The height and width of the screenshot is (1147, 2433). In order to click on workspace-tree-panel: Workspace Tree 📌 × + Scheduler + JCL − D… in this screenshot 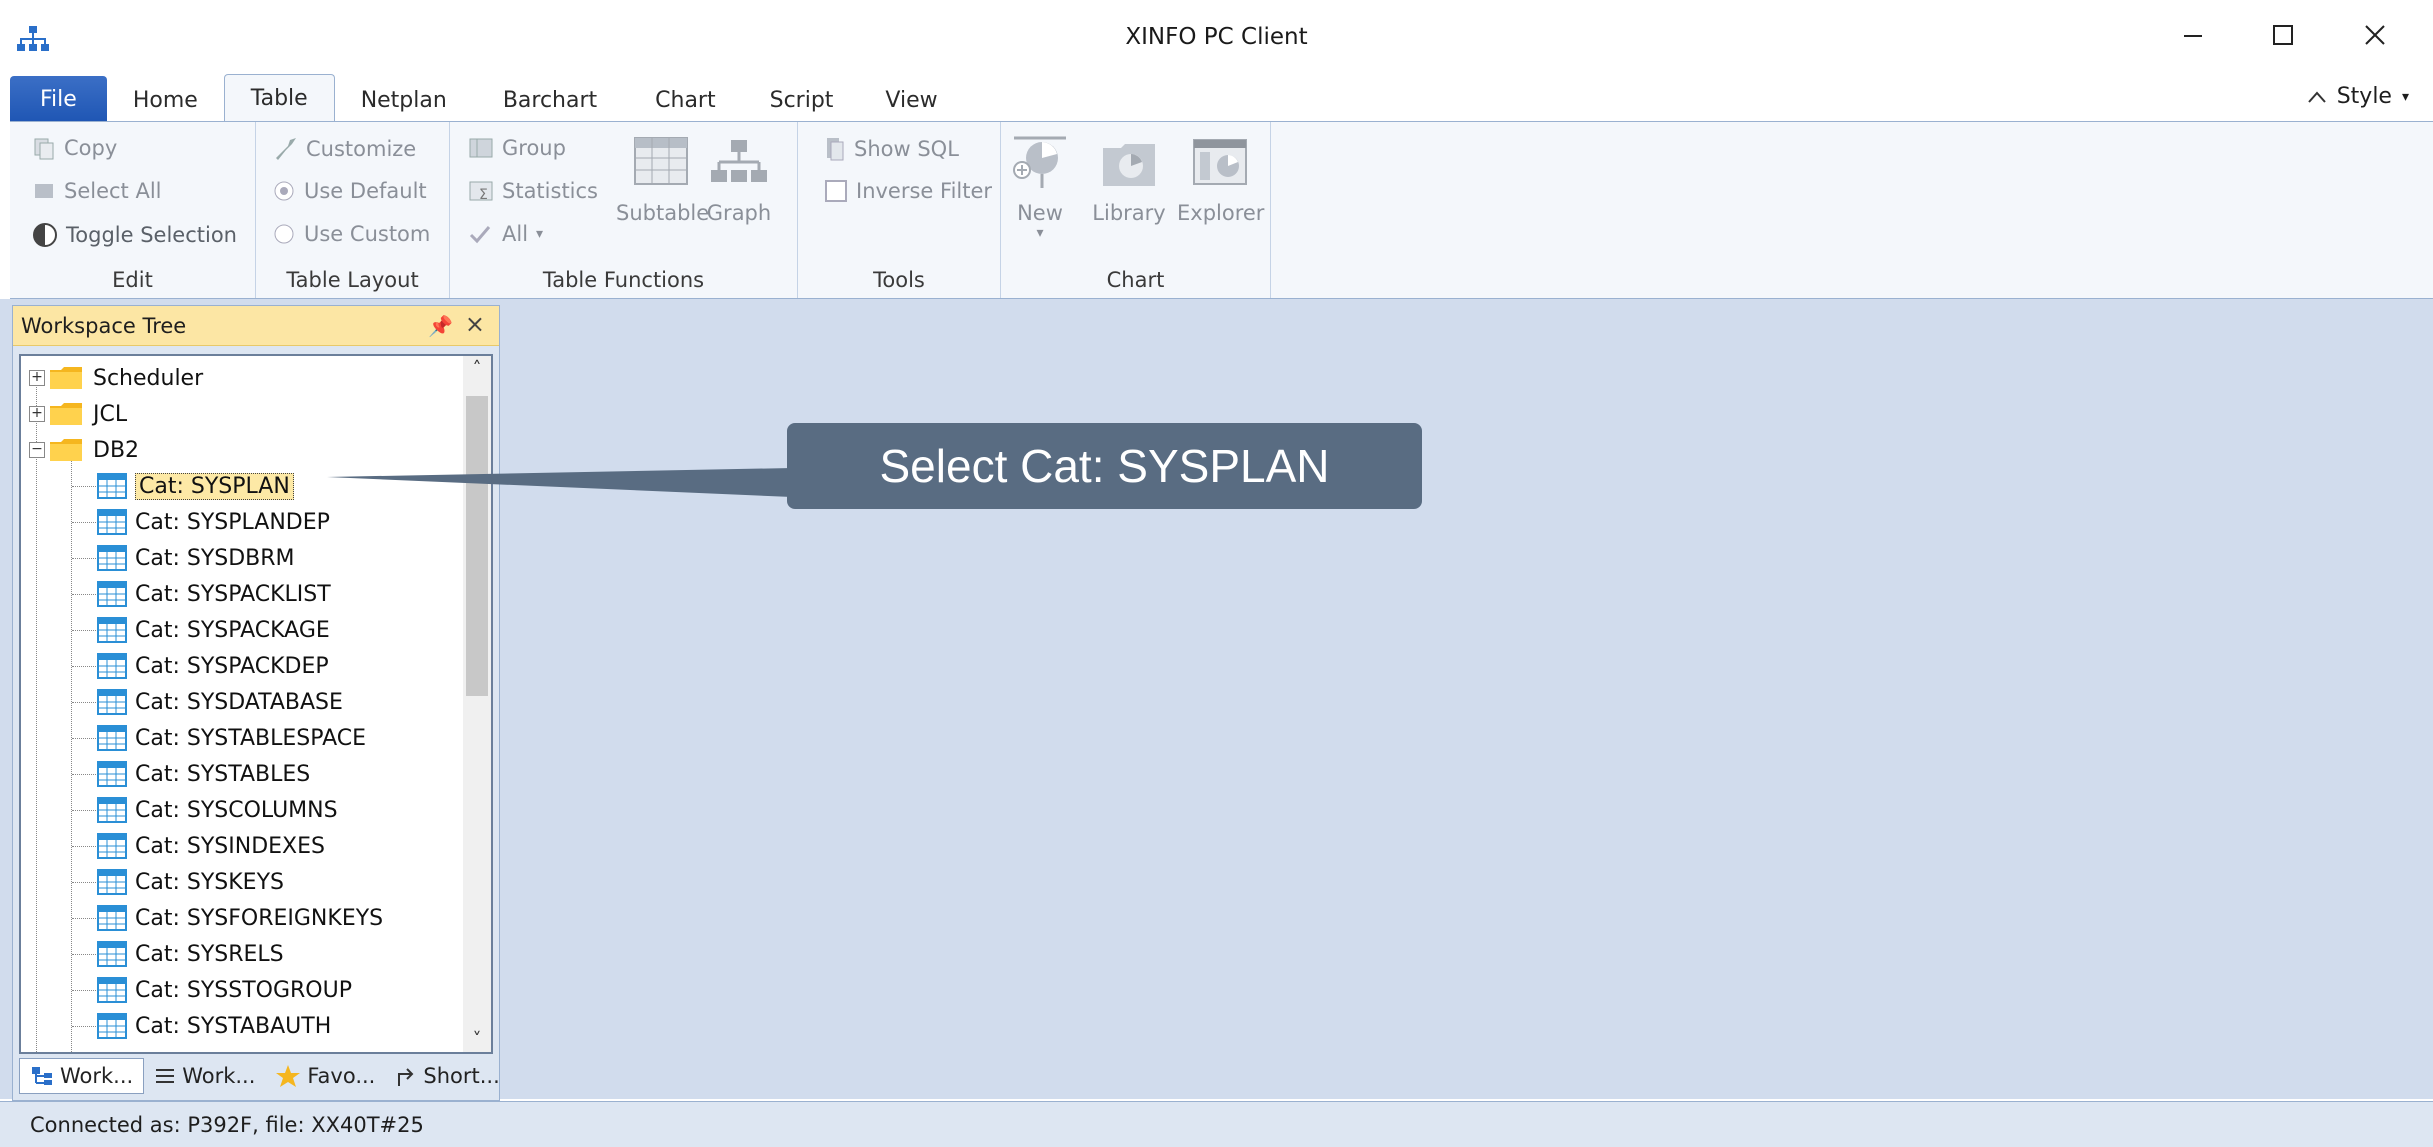, I will do `click(256, 703)`.